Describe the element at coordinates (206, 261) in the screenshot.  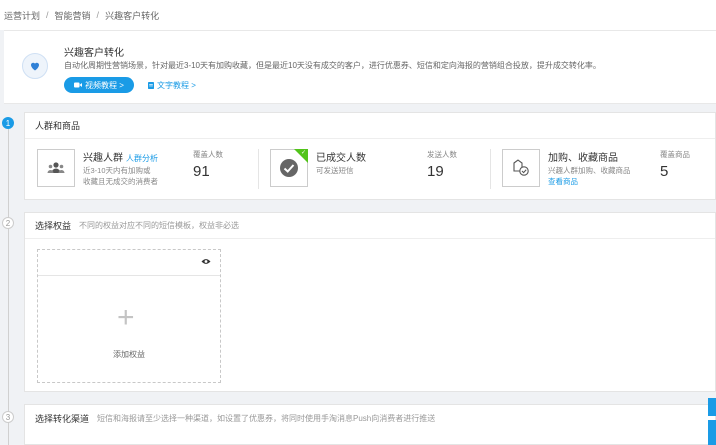
I see `eye-icon` at that location.